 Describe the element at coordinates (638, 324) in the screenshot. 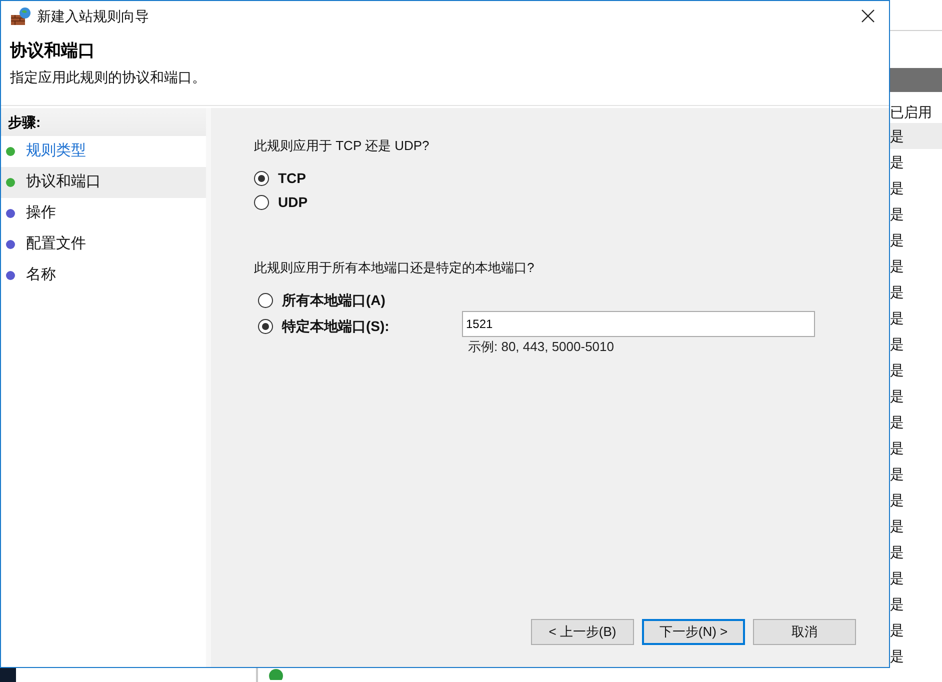

I see `port-input: 1521` at that location.